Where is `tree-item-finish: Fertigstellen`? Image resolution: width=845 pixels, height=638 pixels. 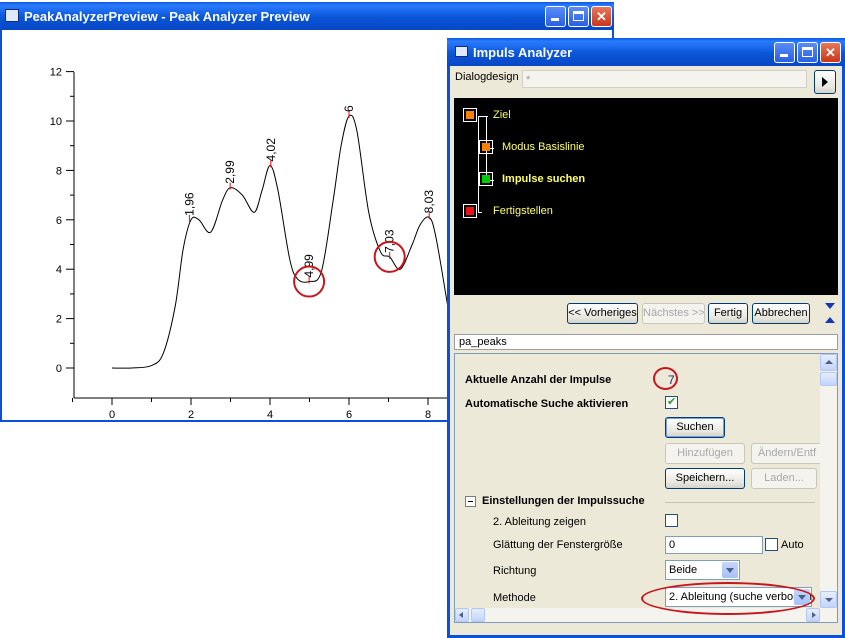
tree-item-finish: Fertigstellen is located at coordinates (523, 211).